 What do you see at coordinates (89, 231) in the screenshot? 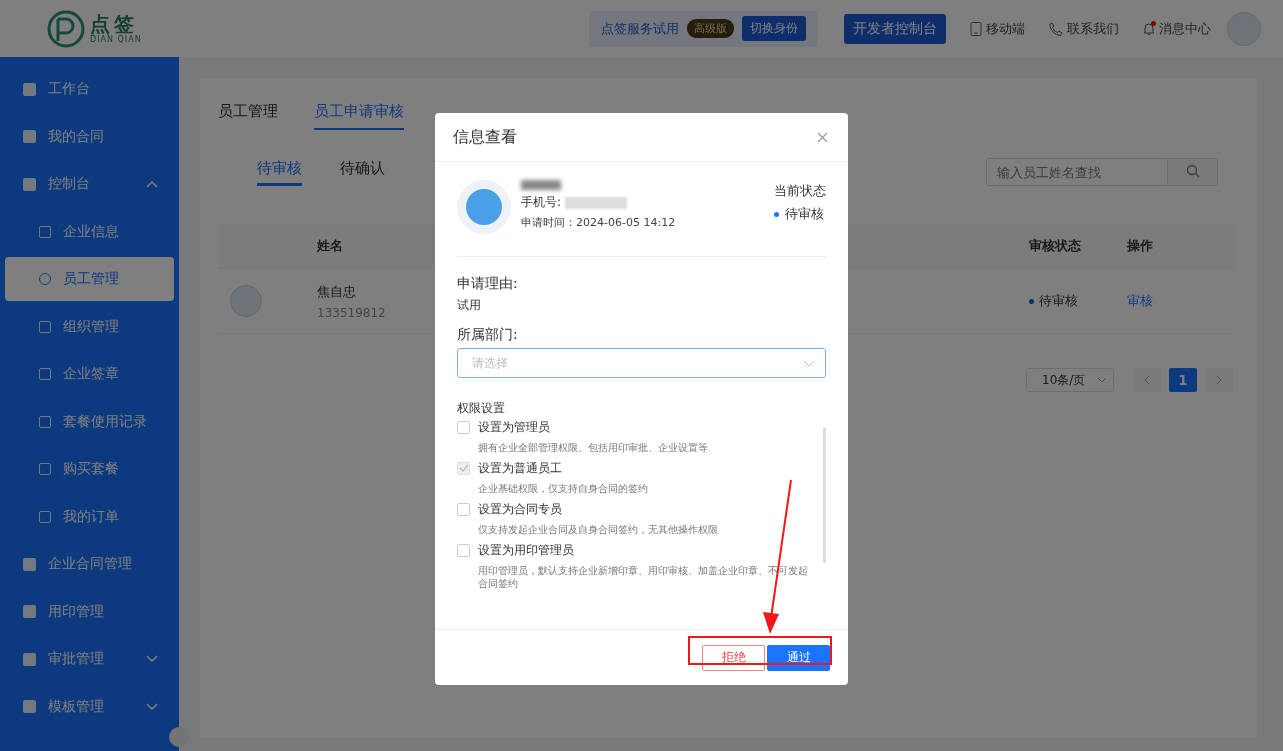
I see `sidebar-subitem: 企业信息` at bounding box center [89, 231].